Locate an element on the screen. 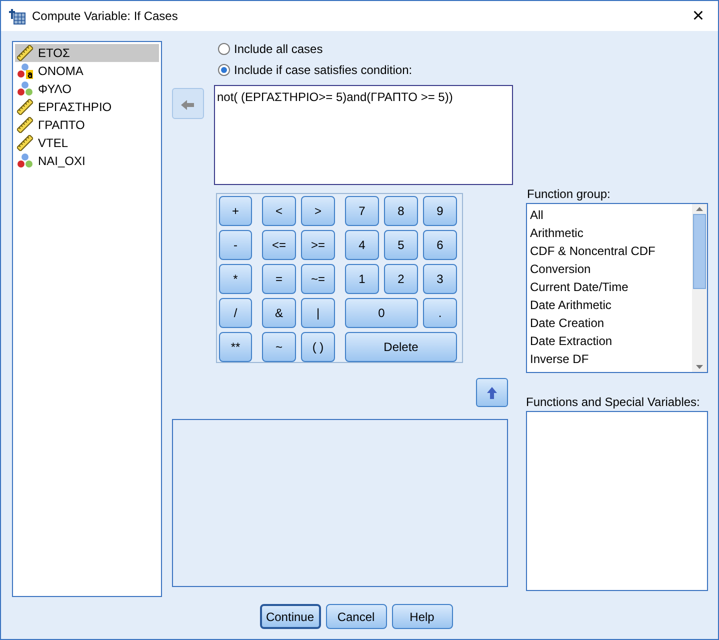  function-group-label: Function group: is located at coordinates (569, 194).